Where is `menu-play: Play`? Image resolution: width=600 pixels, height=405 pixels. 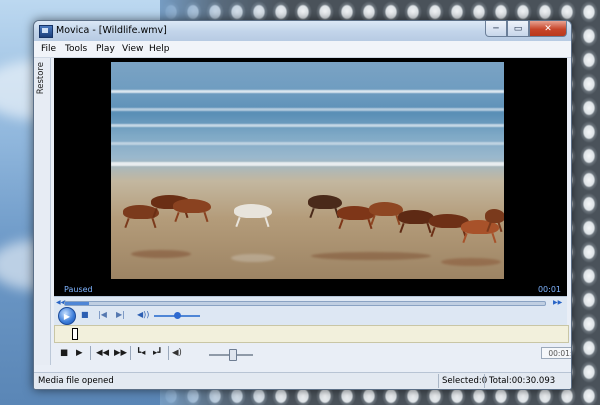 menu-play: Play is located at coordinates (105, 49).